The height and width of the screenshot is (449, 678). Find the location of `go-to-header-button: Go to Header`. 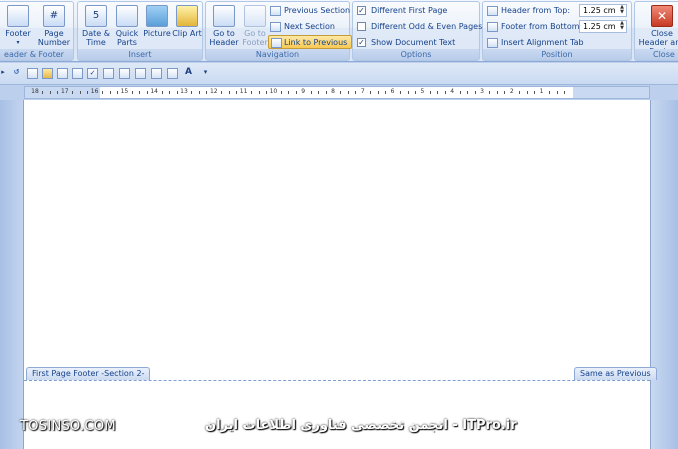

go-to-header-button: Go to Header is located at coordinates (224, 27).